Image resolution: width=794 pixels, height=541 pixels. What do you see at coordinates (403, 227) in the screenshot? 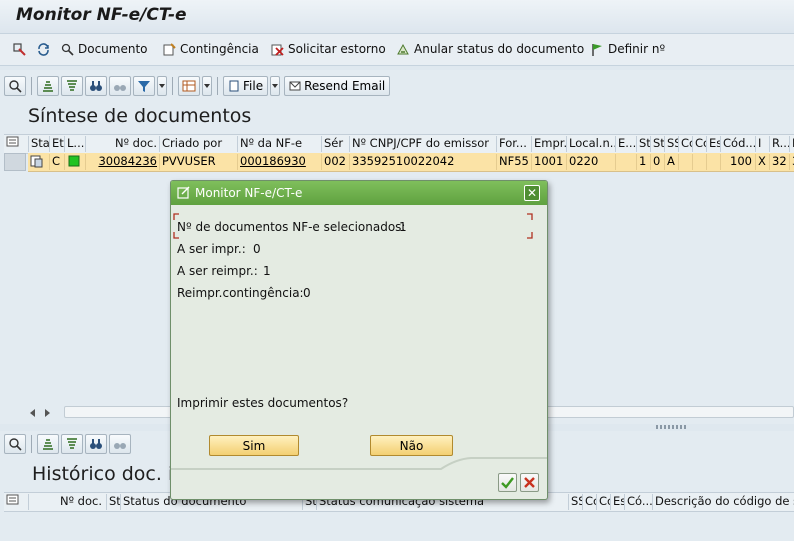
I see `selected-docs-value: 1` at bounding box center [403, 227].